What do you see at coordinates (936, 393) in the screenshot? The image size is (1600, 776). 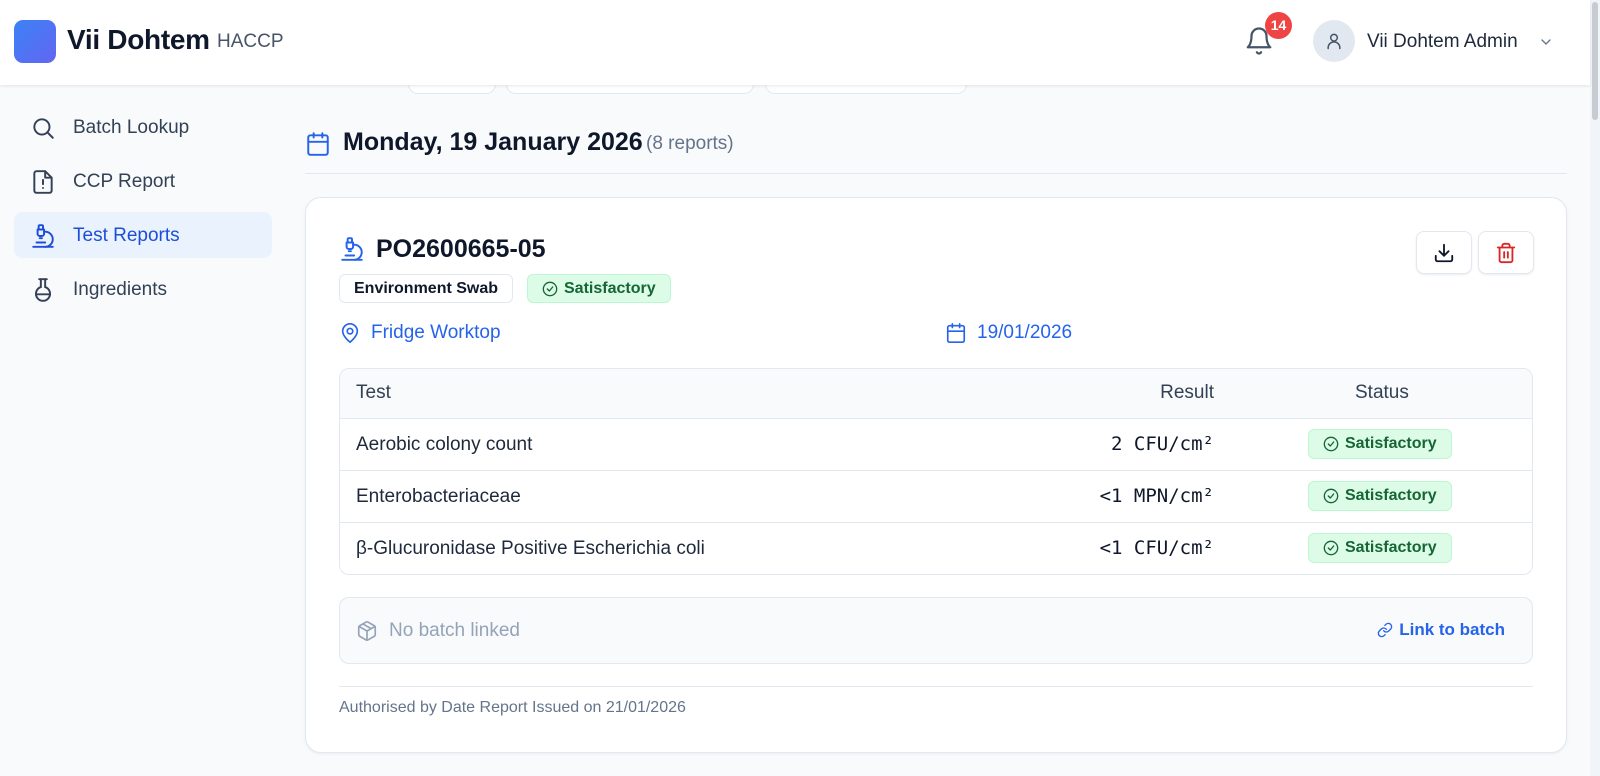 I see `table-header: Test Result Status` at bounding box center [936, 393].